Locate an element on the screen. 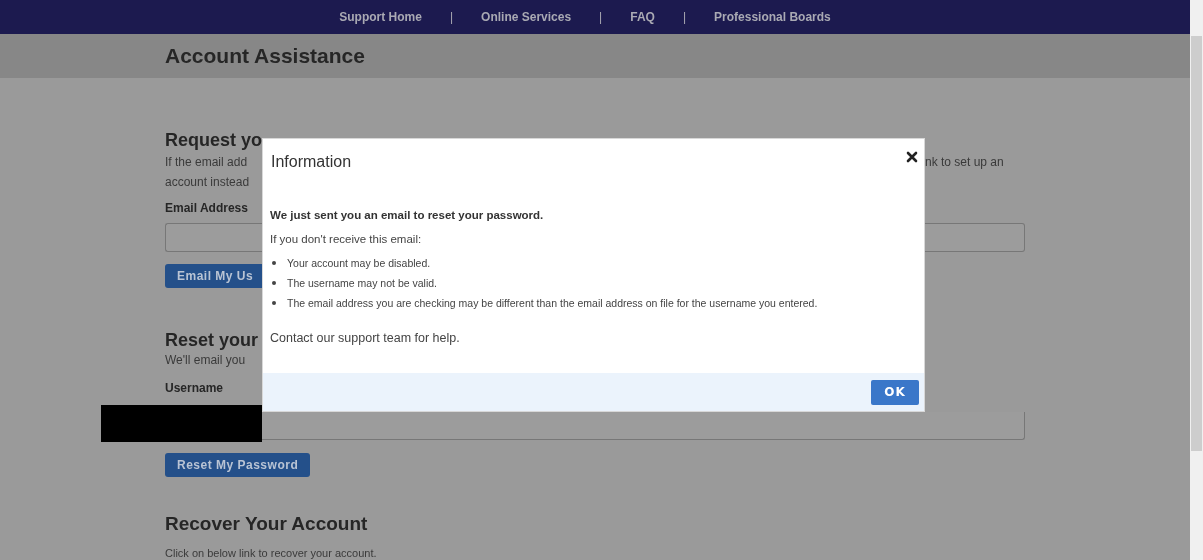 This screenshot has height=560, width=1203. nav-link: FAQ is located at coordinates (642, 17).